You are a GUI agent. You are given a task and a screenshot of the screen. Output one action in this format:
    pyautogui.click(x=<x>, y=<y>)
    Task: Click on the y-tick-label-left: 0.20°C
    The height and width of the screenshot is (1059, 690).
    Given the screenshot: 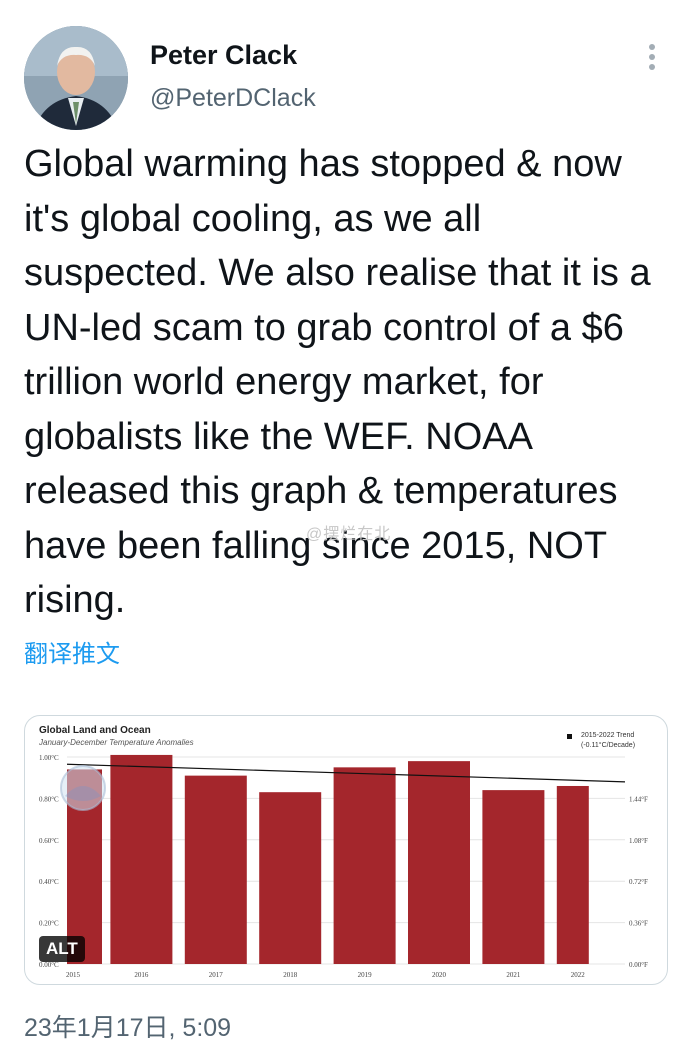 What is the action you would take?
    pyautogui.click(x=49, y=924)
    